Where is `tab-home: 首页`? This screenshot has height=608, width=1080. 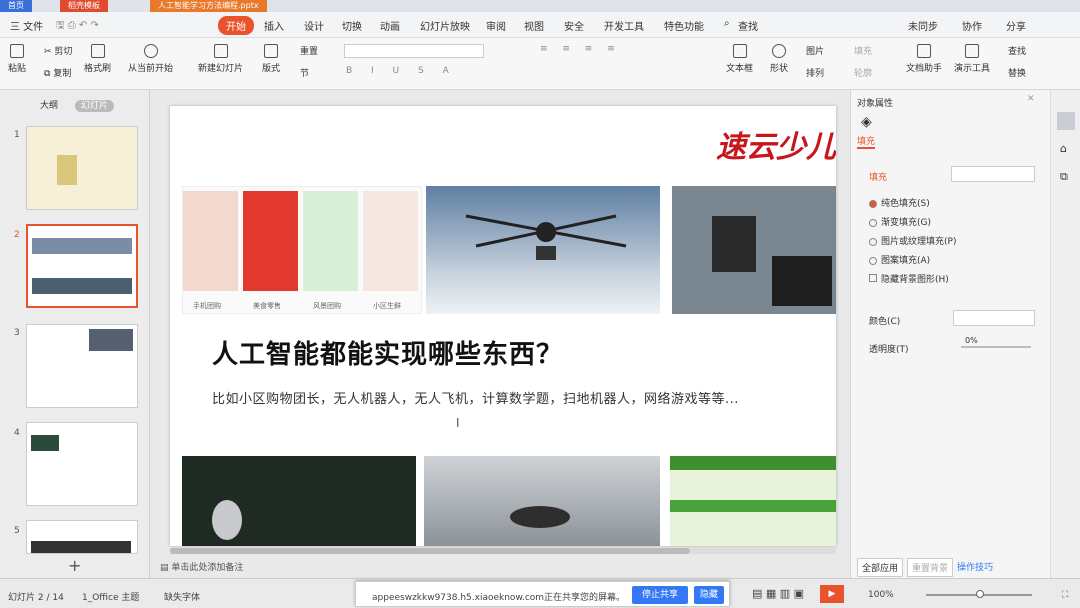 tab-home: 首页 is located at coordinates (16, 6).